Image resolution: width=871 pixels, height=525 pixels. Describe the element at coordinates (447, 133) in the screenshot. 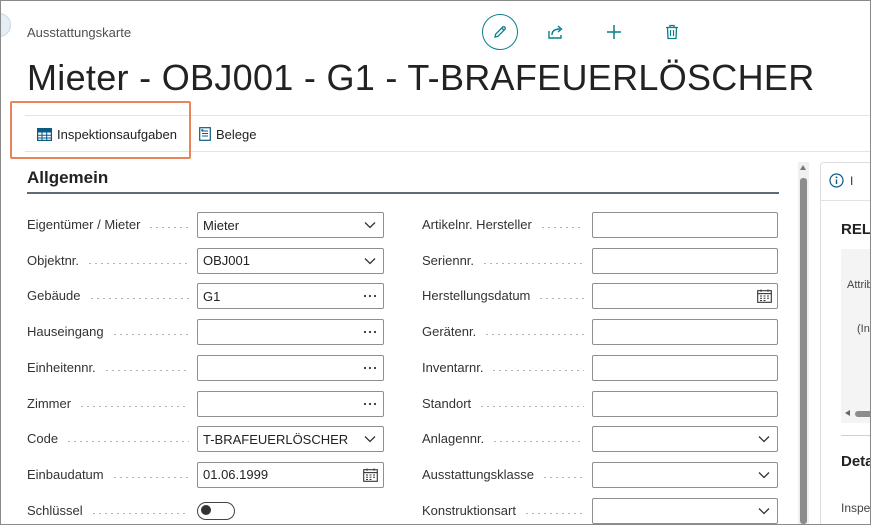

I see `action-bar: Inspektionsaufgaben Belege` at that location.